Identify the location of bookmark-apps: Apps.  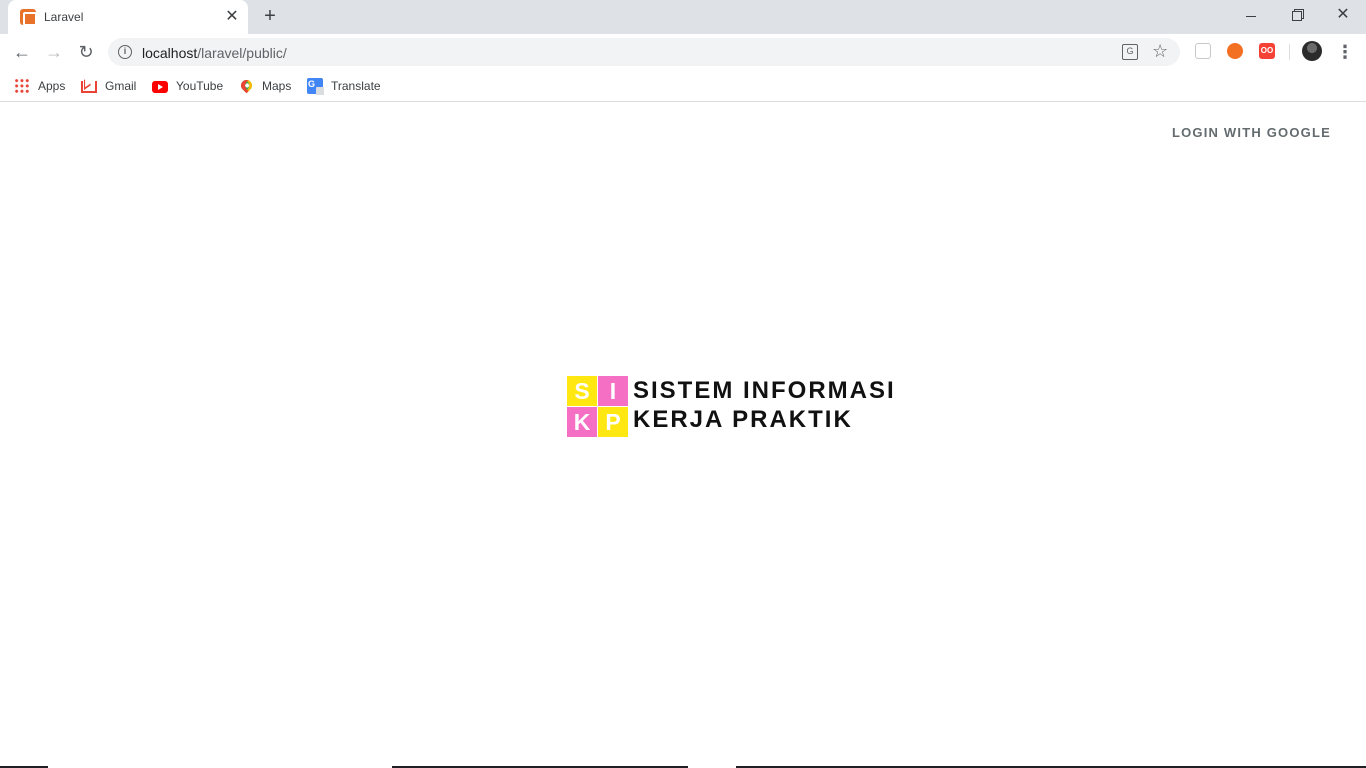
(39, 86).